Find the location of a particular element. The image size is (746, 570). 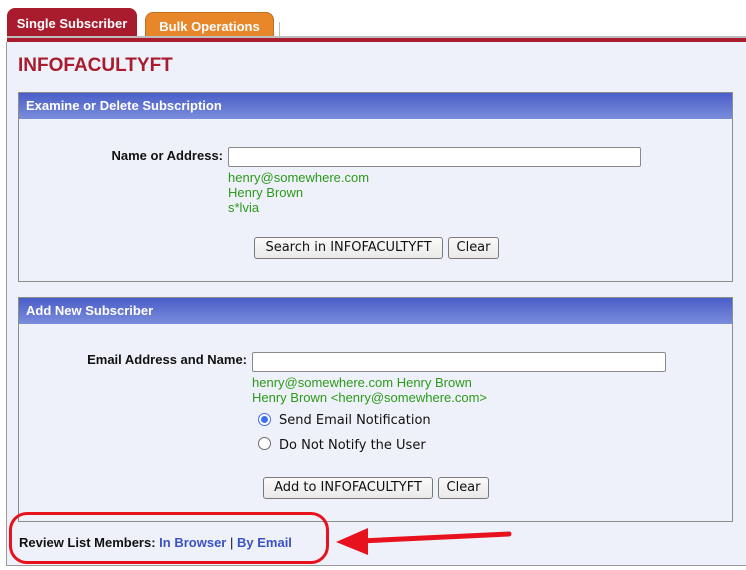

add-hint-email-name: henry@somewhere.com Henry Brown is located at coordinates (362, 382).